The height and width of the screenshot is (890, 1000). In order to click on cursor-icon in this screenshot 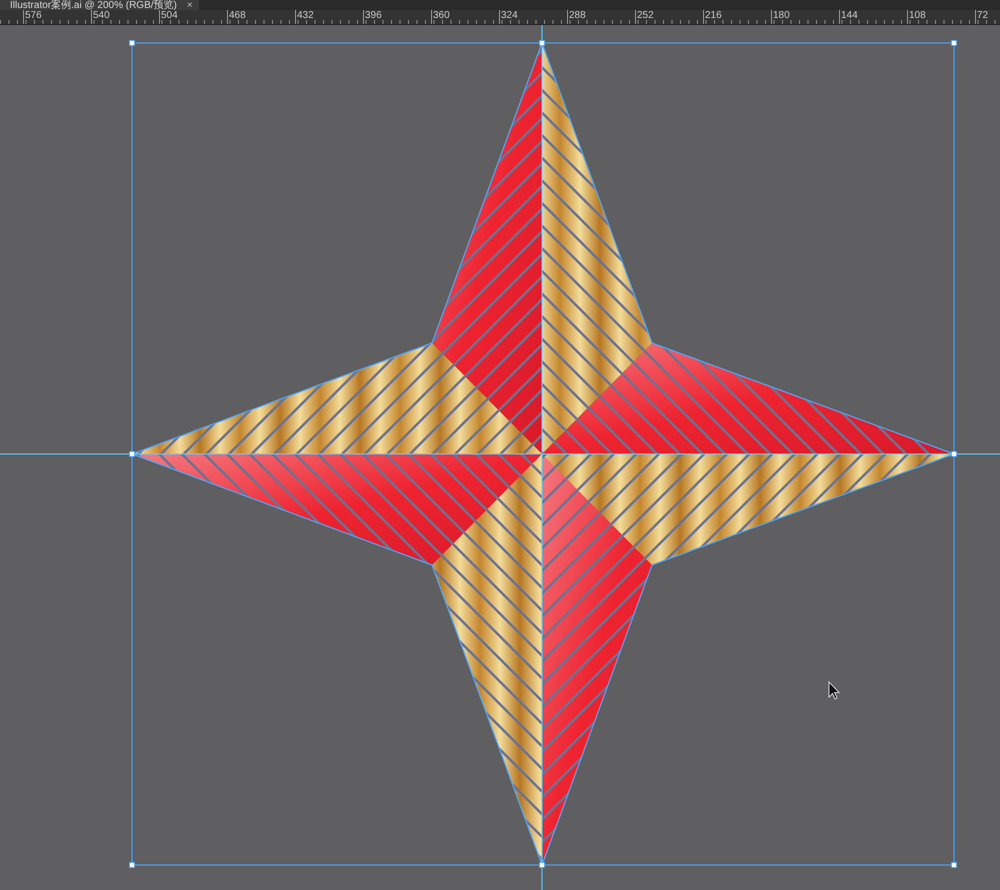, I will do `click(834, 690)`.